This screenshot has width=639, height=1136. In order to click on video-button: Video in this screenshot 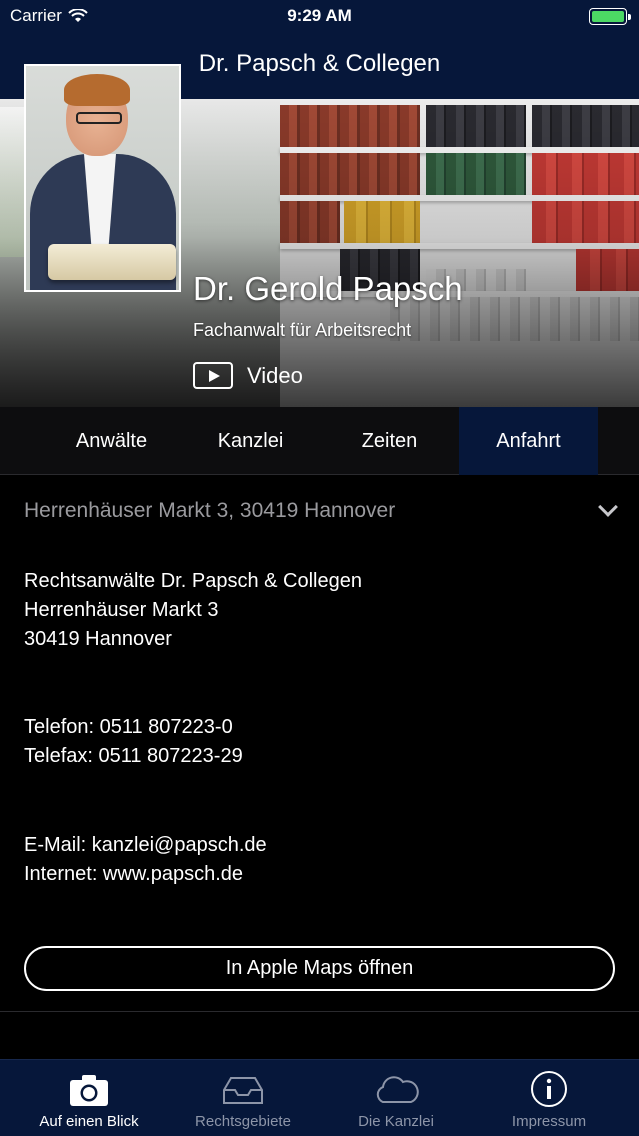, I will do `click(248, 375)`.